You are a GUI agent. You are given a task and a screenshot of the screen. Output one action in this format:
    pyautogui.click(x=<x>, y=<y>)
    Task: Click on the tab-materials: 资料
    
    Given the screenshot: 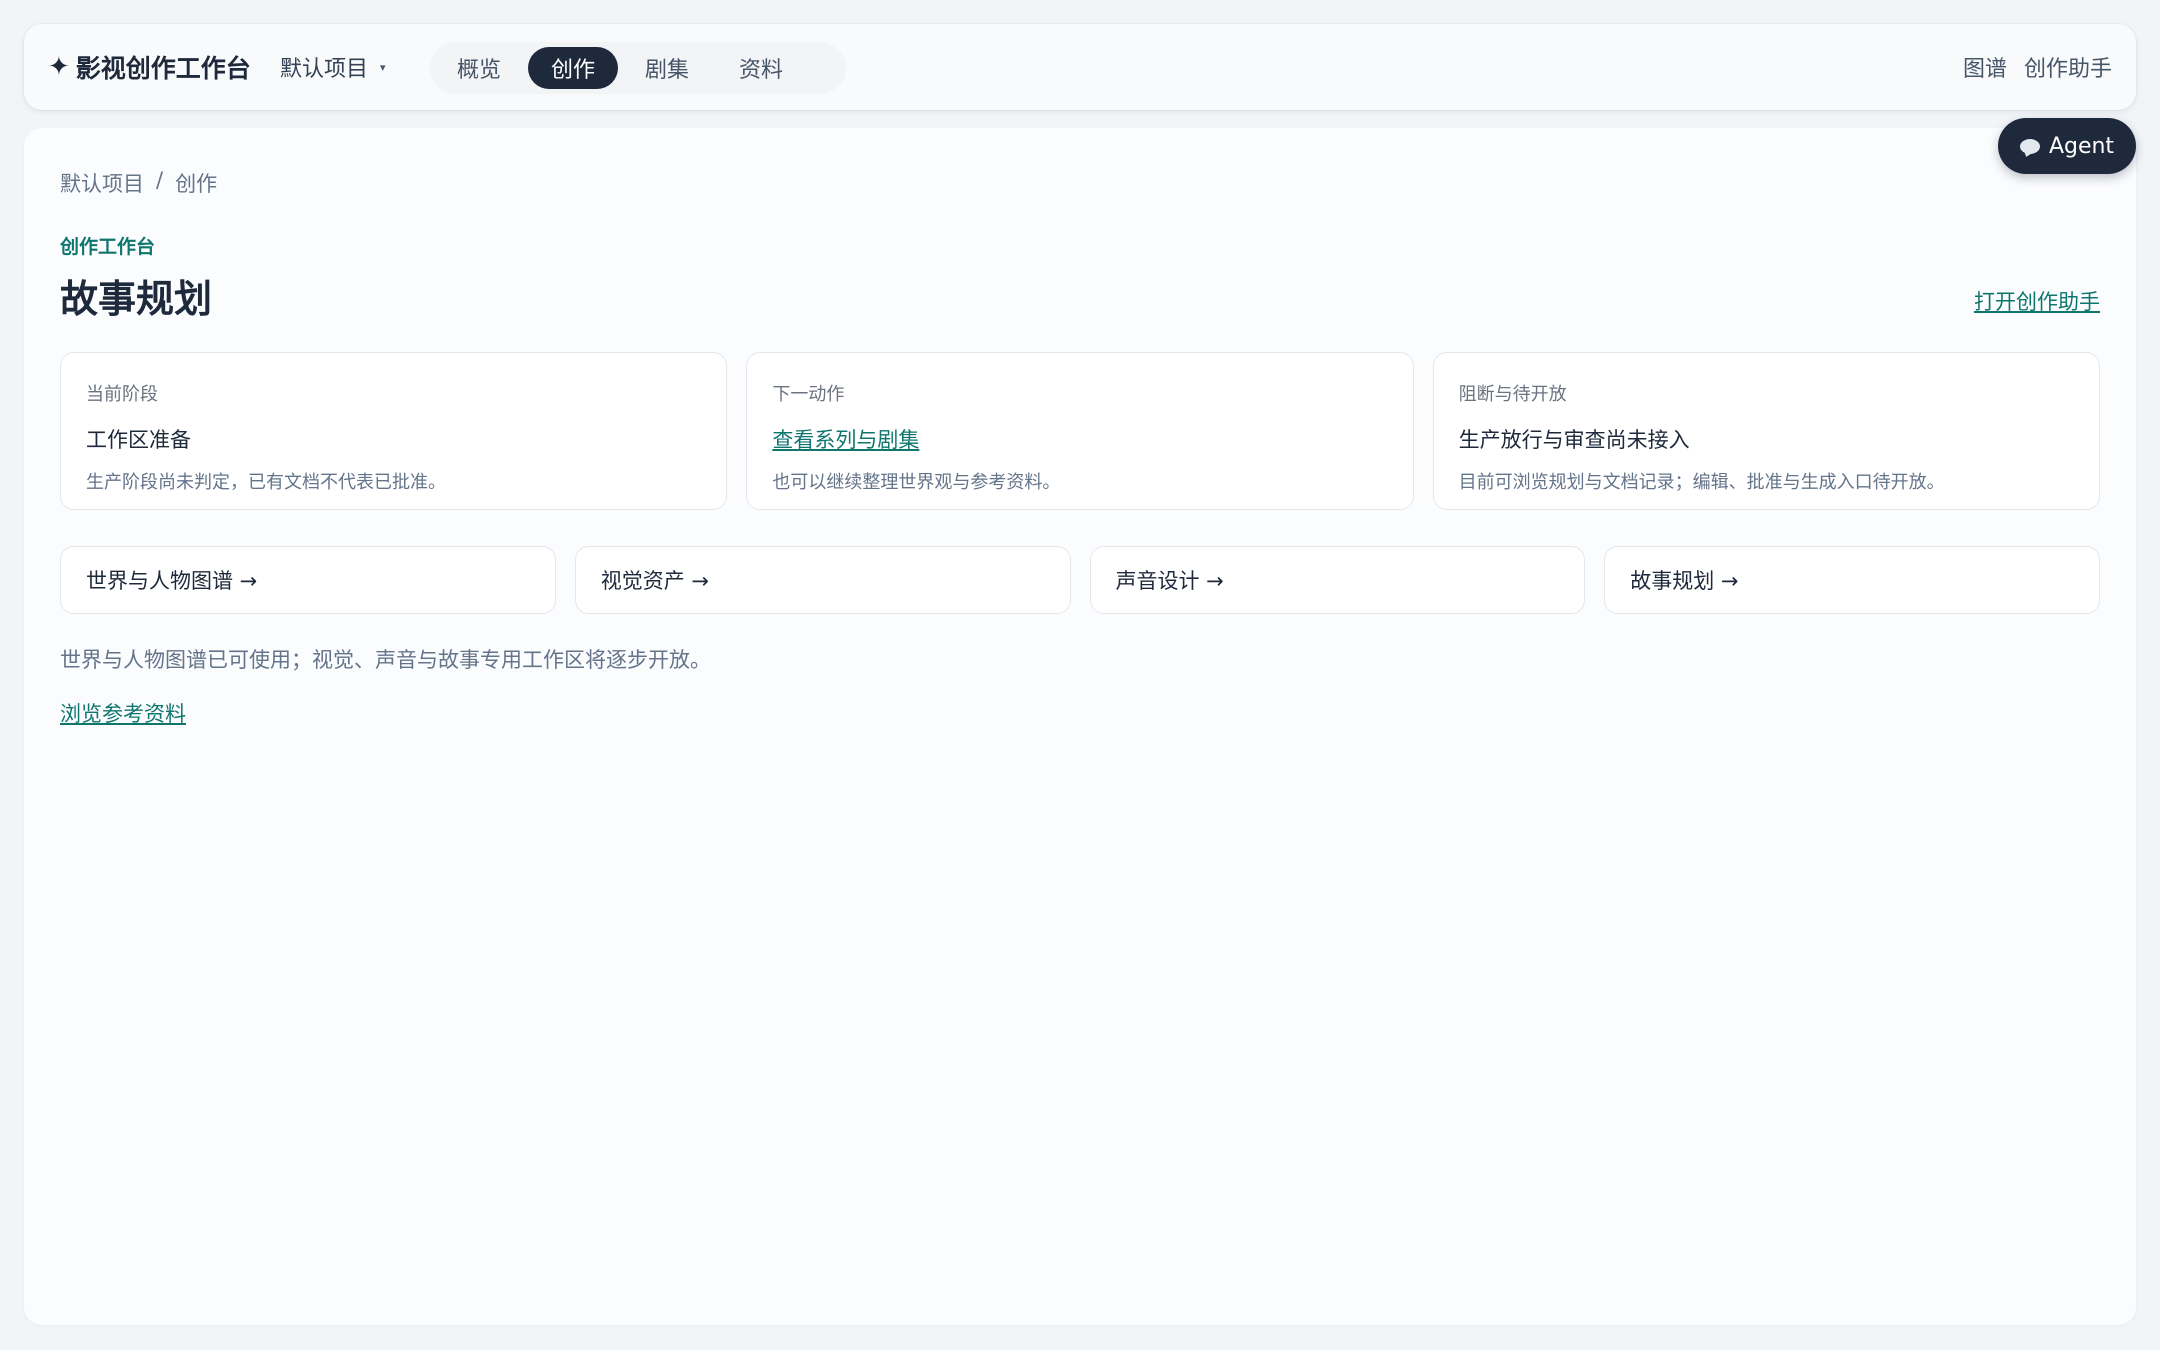 What is the action you would take?
    pyautogui.click(x=761, y=68)
    